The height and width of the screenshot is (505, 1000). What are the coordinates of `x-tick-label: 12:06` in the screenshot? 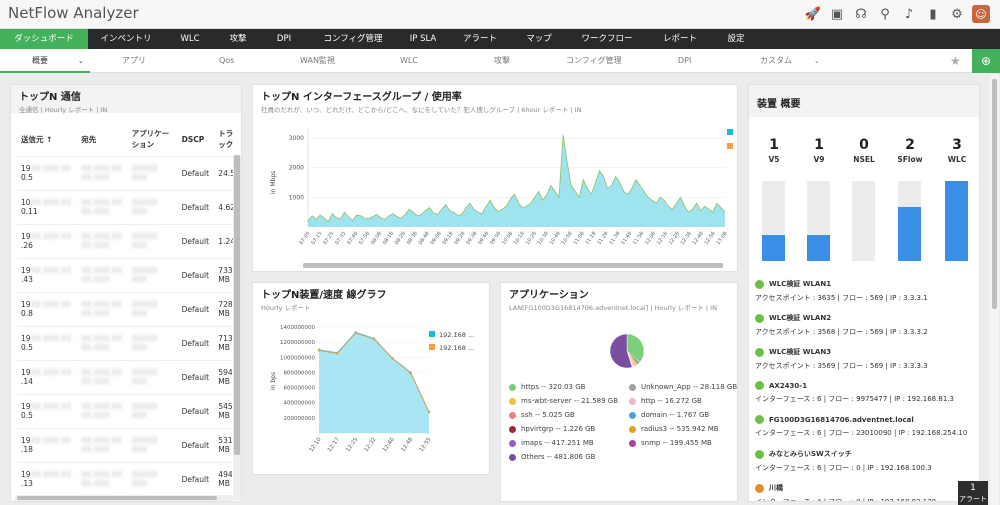 It's located at (650, 238).